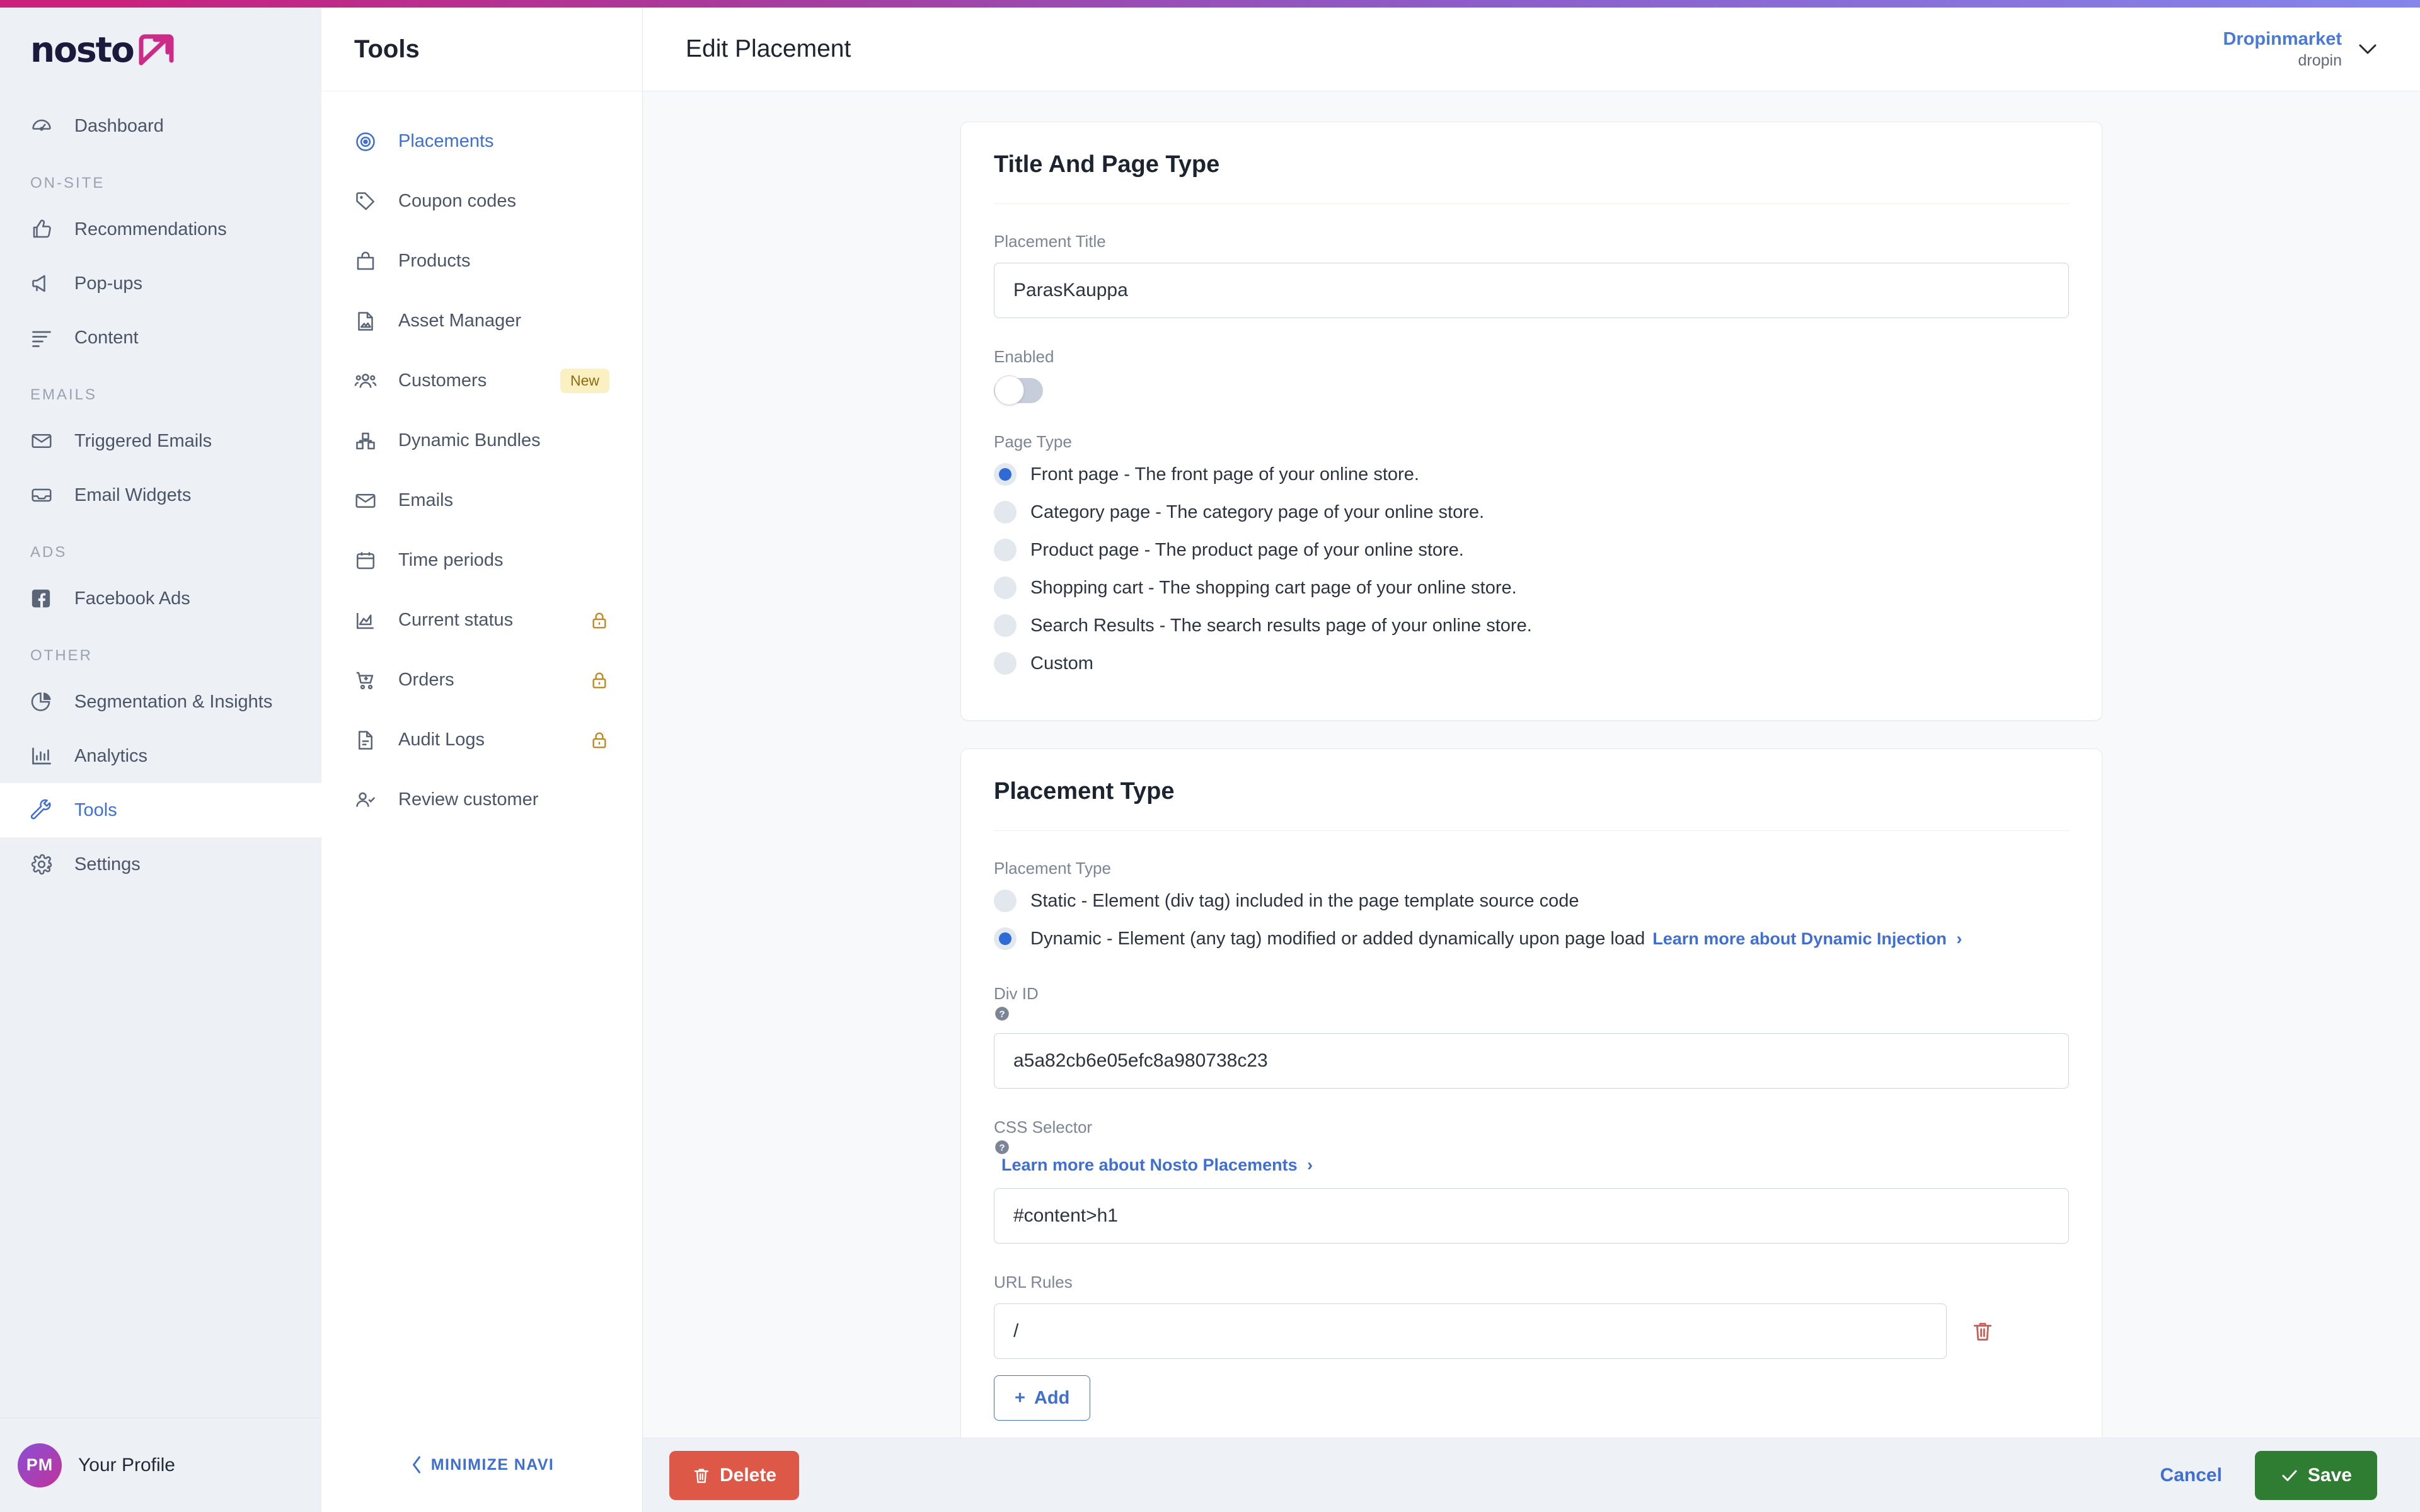  Describe the element at coordinates (482, 321) in the screenshot. I see `subnav-item-asset-manager: Asset Manager` at that location.